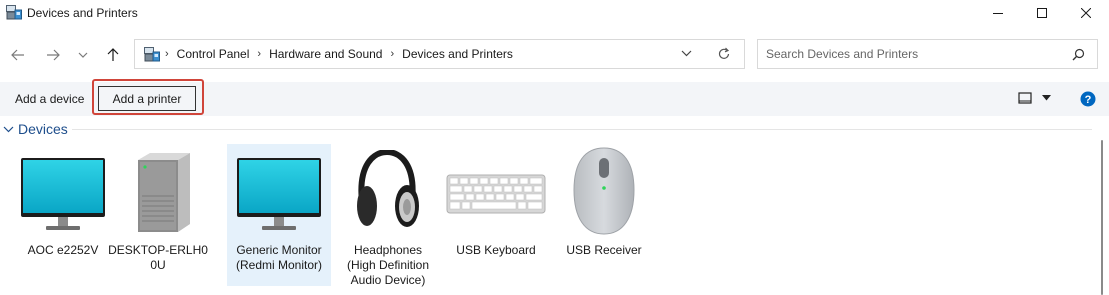 The height and width of the screenshot is (295, 1109). Describe the element at coordinates (388, 250) in the screenshot. I see `device-label-line: Headphones` at that location.